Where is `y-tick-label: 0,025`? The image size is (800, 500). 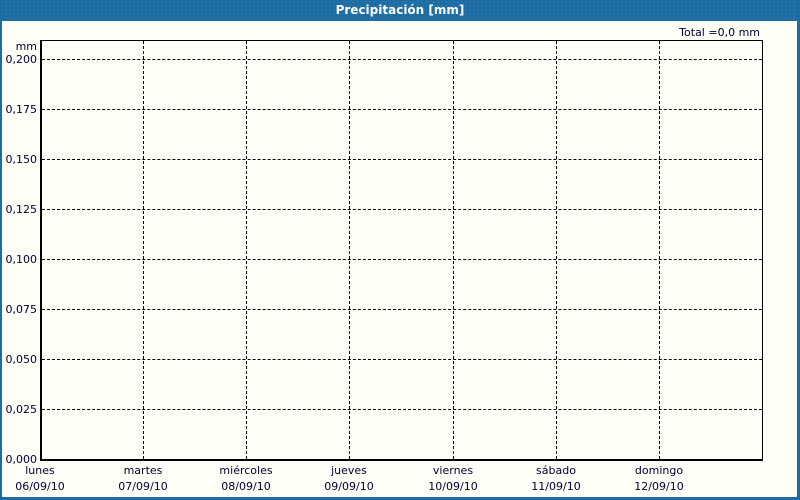
y-tick-label: 0,025 is located at coordinates (21, 409).